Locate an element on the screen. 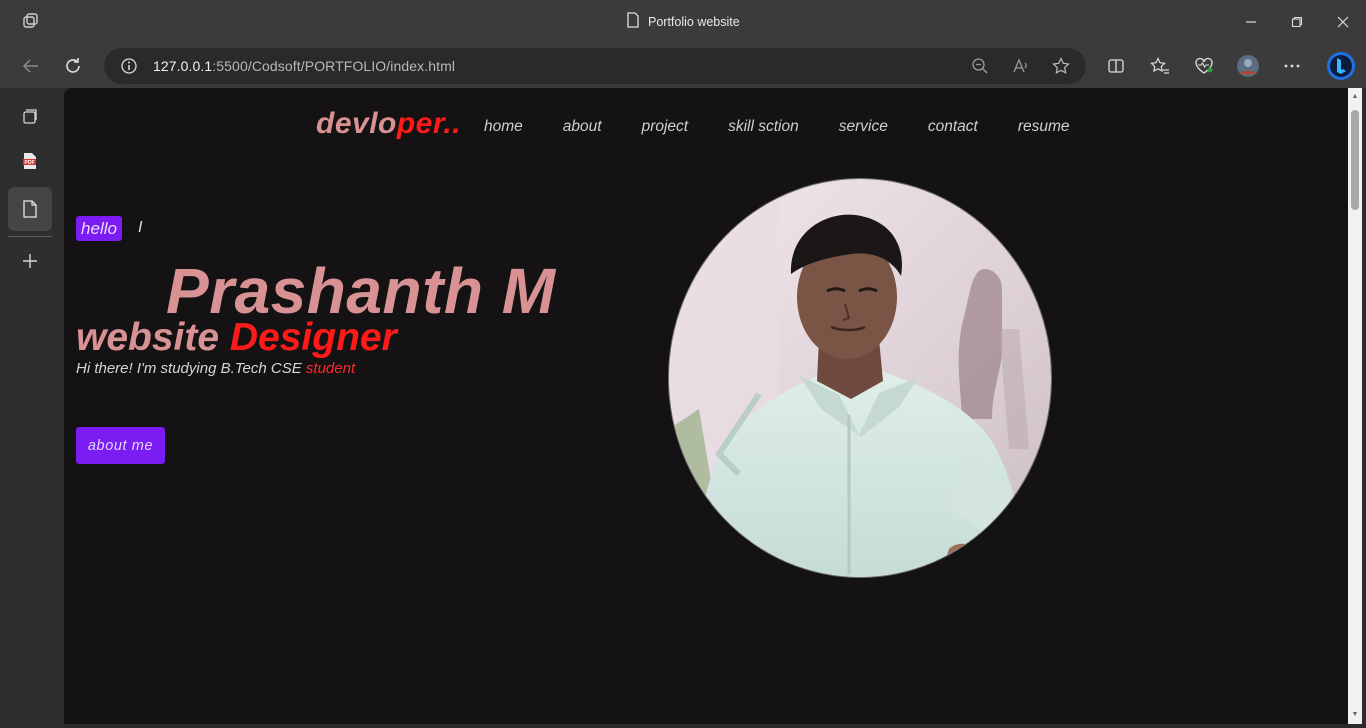 This screenshot has width=1366, height=728. read-aloud-icon is located at coordinates (1021, 66).